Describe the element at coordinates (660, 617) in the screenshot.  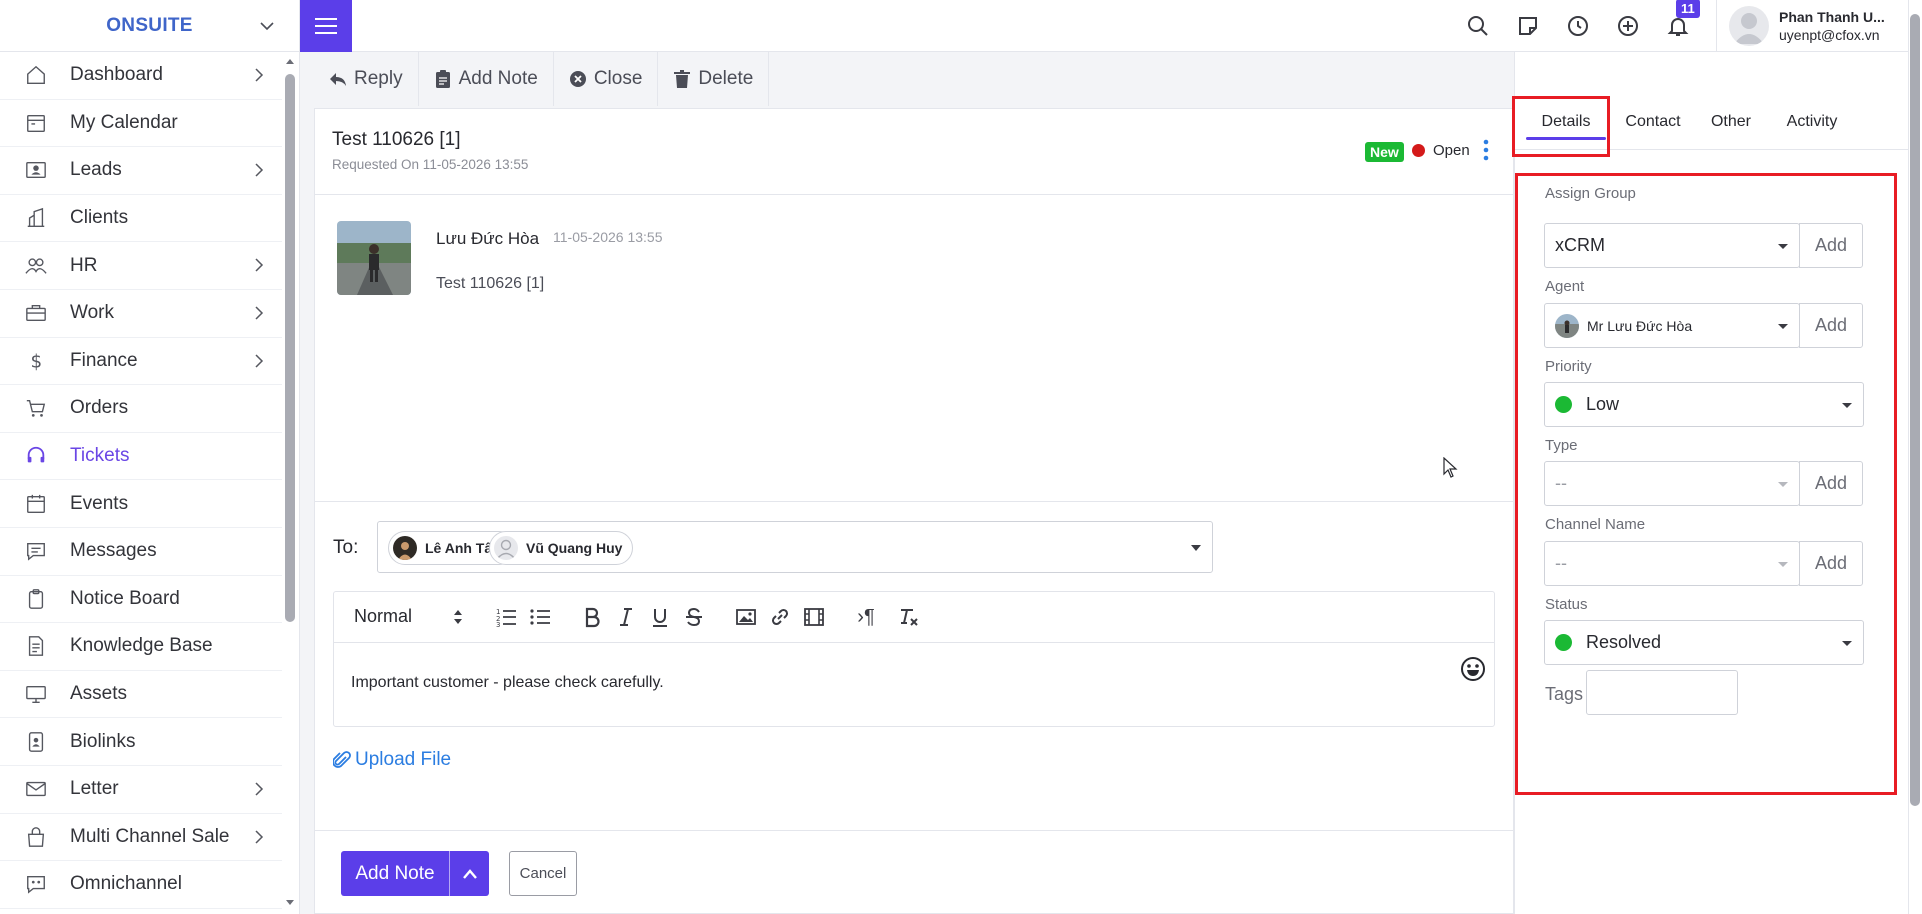
I see `underline-button` at that location.